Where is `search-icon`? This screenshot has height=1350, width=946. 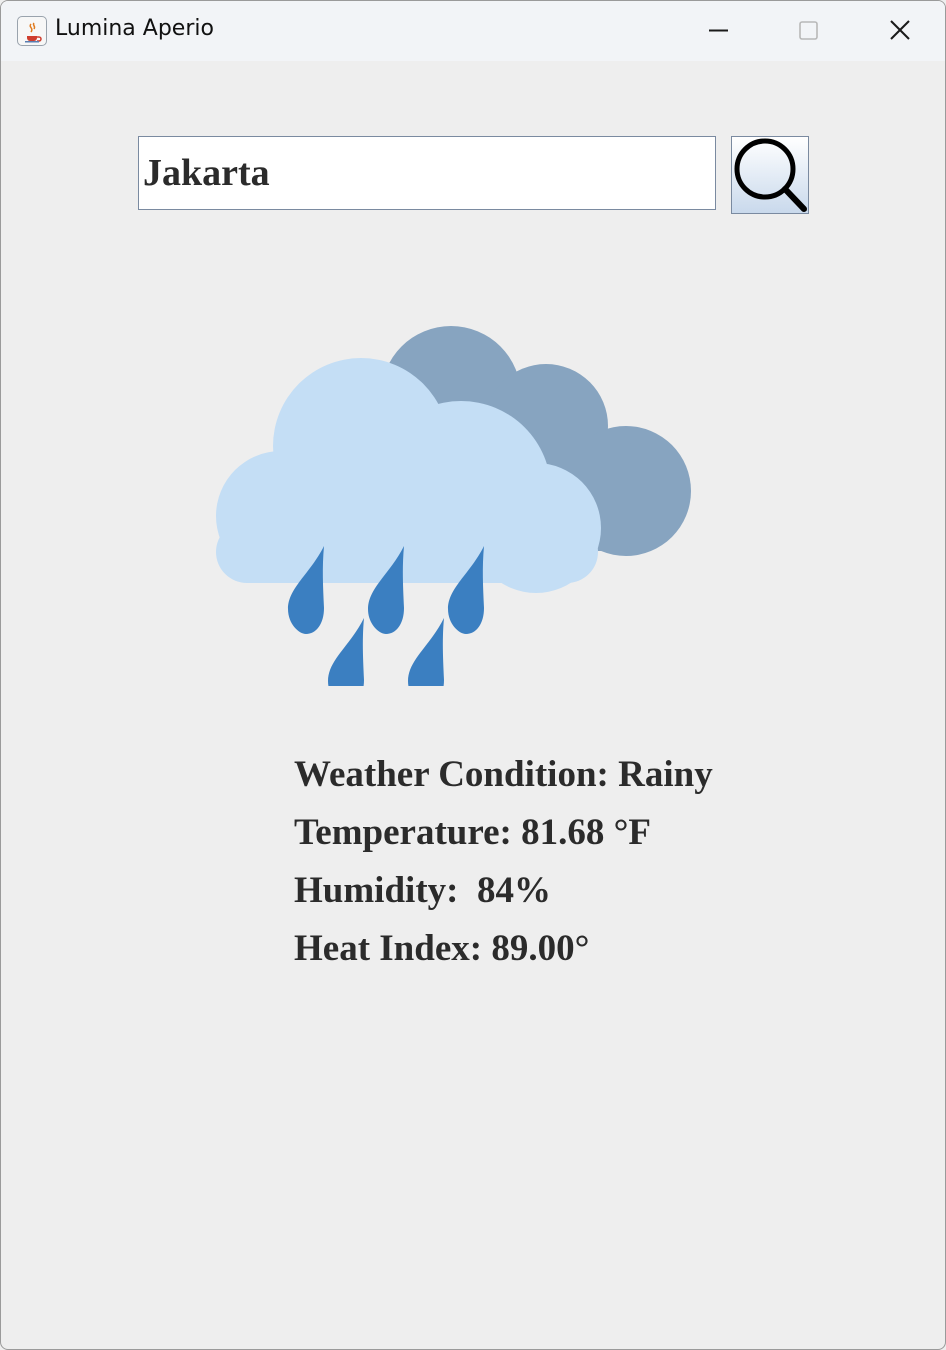
search-icon is located at coordinates (770, 175).